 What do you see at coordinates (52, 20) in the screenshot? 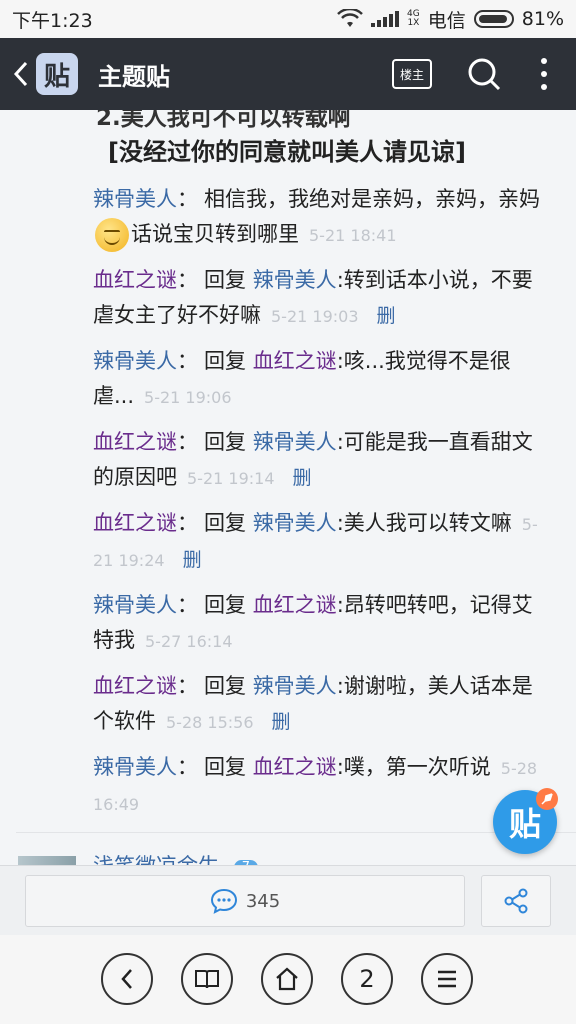
I see `status-time: 下午1:23` at bounding box center [52, 20].